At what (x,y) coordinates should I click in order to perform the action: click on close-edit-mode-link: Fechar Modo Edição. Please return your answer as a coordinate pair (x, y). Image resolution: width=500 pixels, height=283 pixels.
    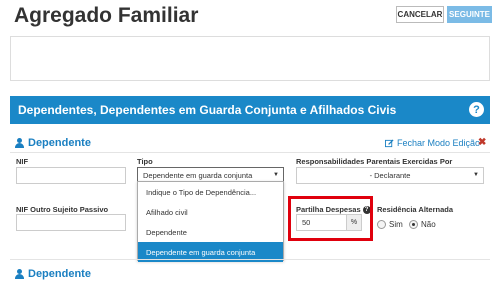
    Looking at the image, I should click on (432, 143).